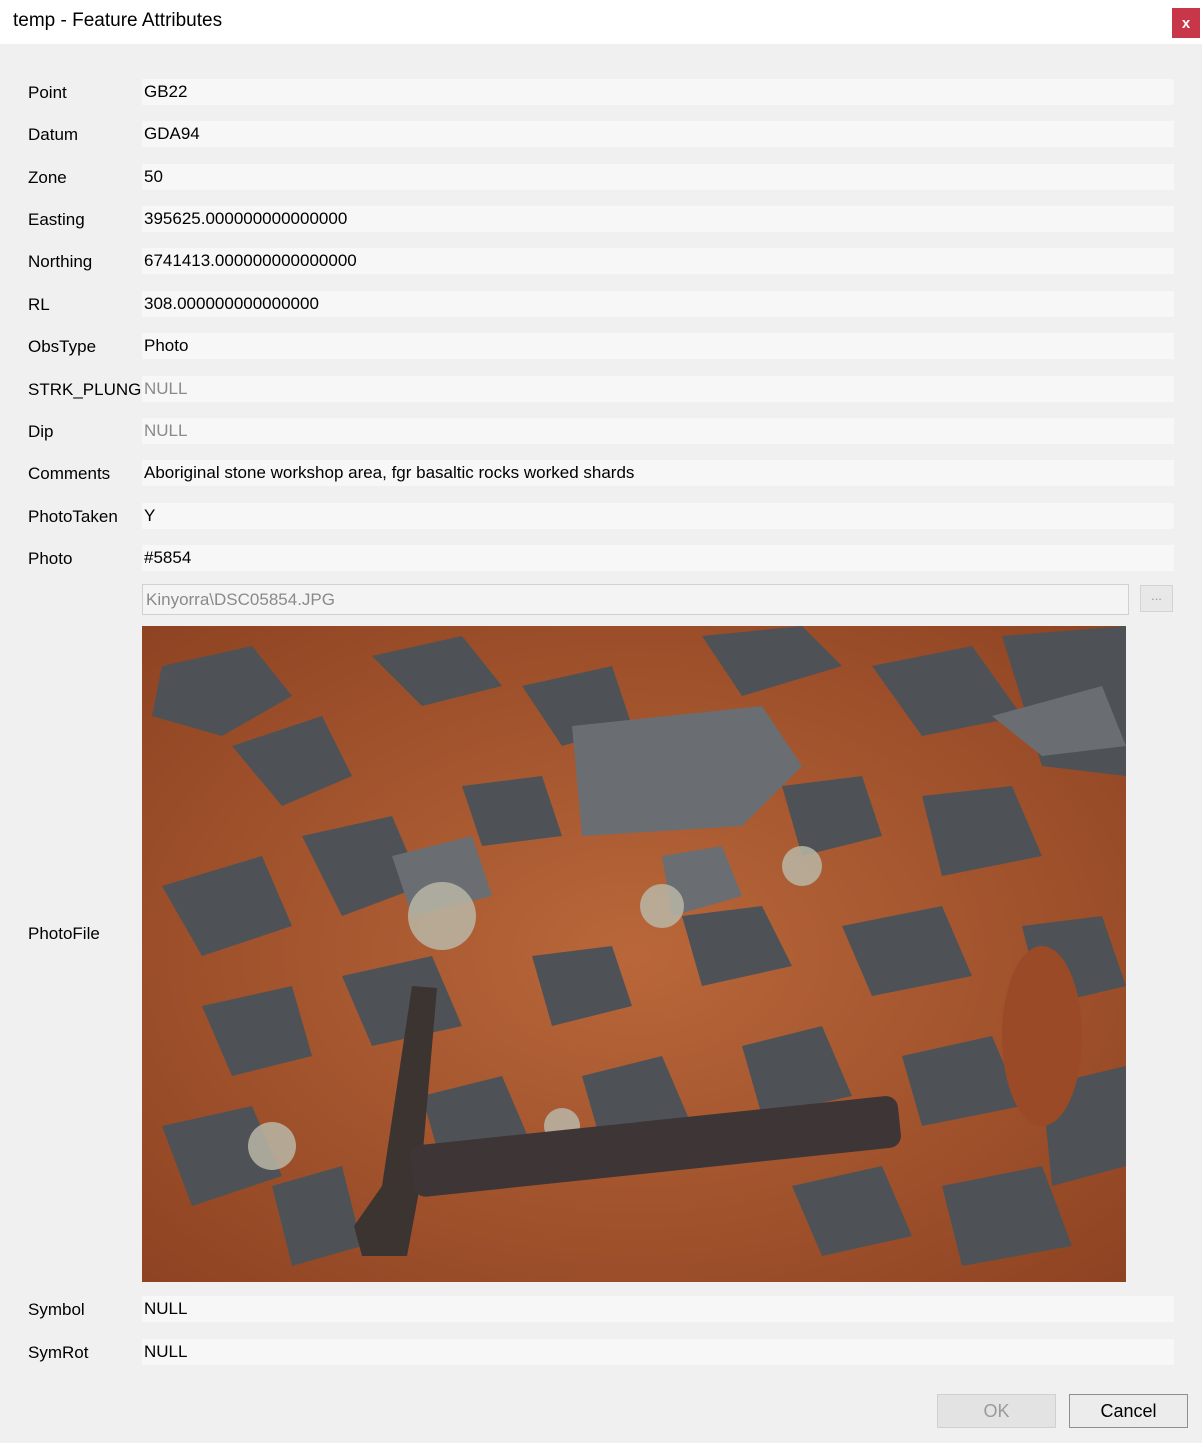 The width and height of the screenshot is (1202, 1443). Describe the element at coordinates (658, 92) in the screenshot. I see `point-field: GB22` at that location.